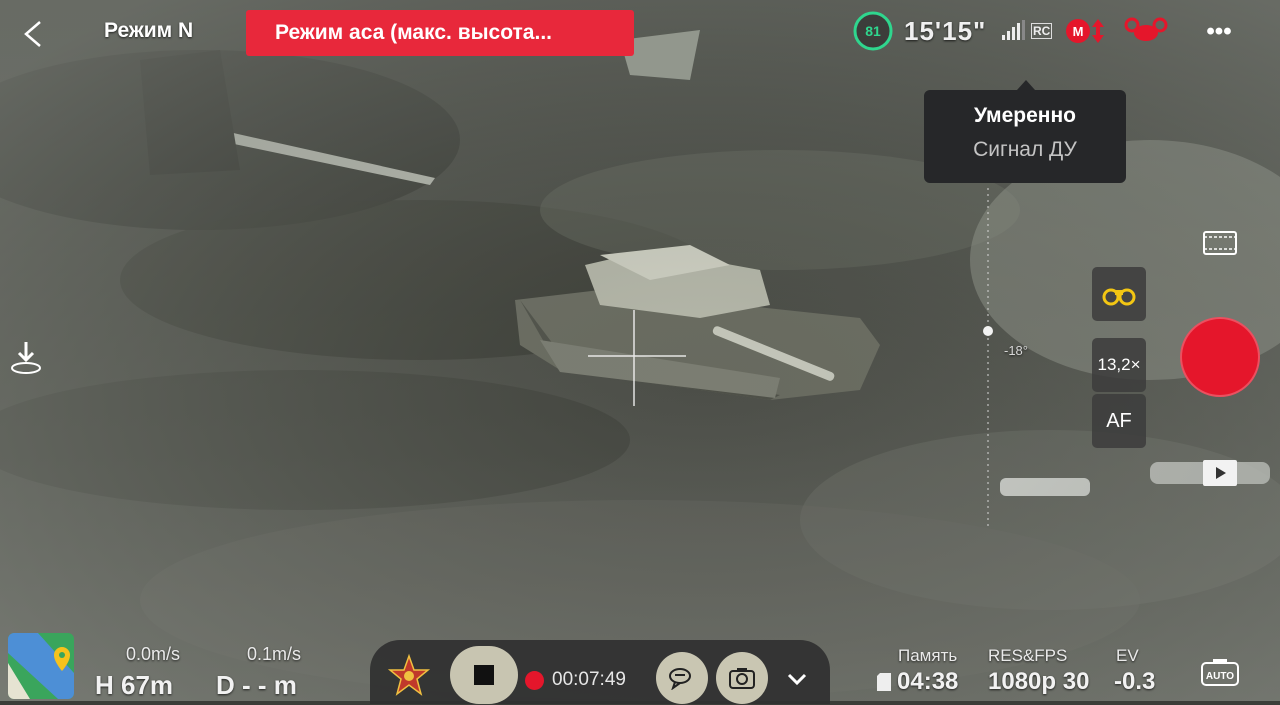  I want to click on battery-indicator: 81, so click(873, 31).